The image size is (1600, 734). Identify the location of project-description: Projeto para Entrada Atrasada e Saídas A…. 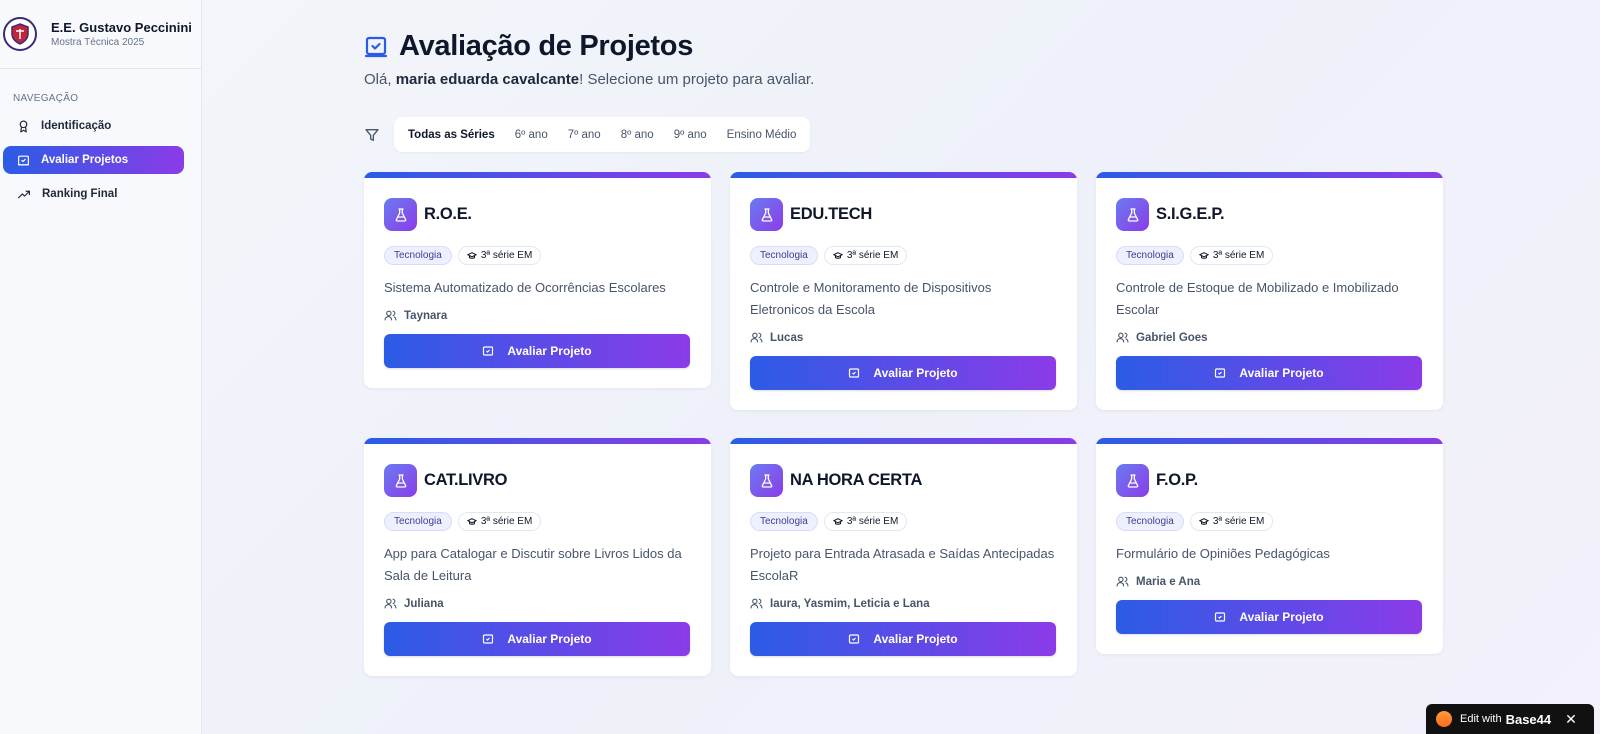
(902, 564).